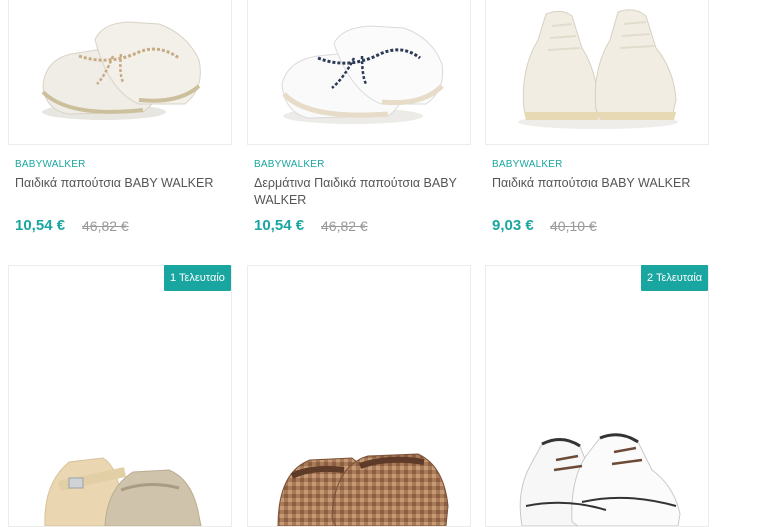  Describe the element at coordinates (513, 225) in the screenshot. I see `product-price: 9,03 €` at that location.